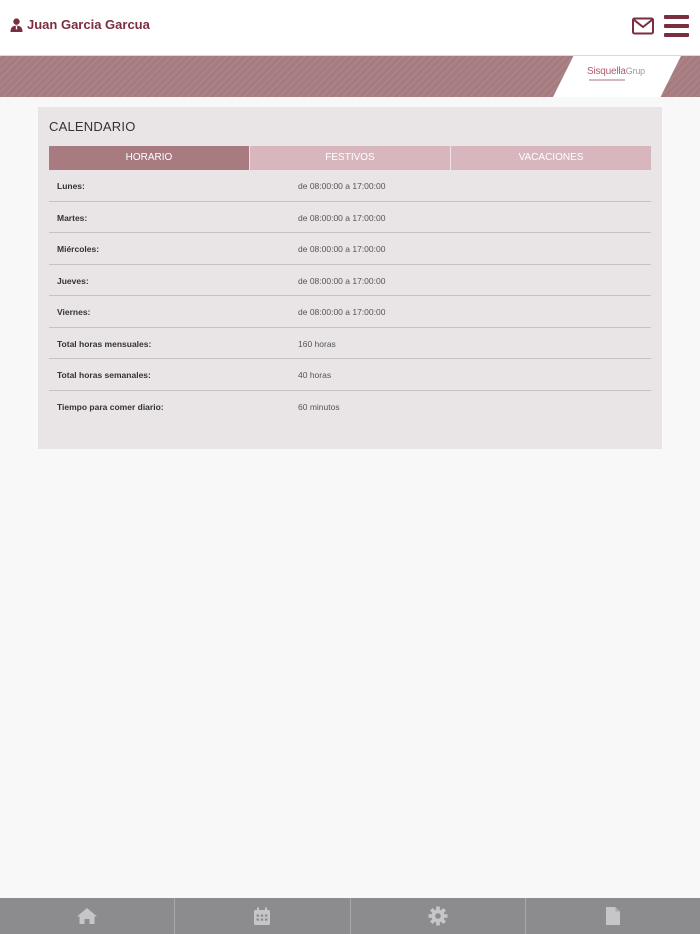 This screenshot has height=934, width=700. What do you see at coordinates (315, 375) in the screenshot?
I see `row-value: 40 horas` at bounding box center [315, 375].